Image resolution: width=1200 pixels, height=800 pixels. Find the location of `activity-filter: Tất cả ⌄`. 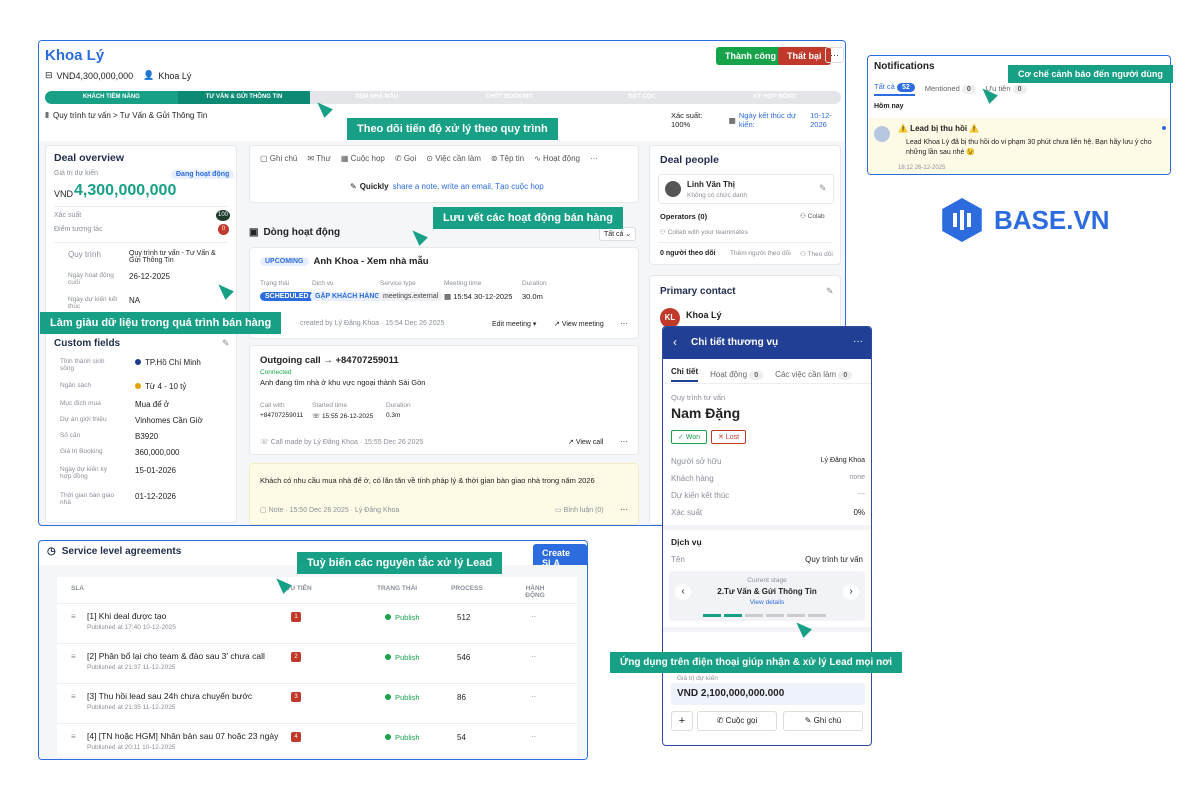

activity-filter: Tất cả ⌄ is located at coordinates (618, 234).